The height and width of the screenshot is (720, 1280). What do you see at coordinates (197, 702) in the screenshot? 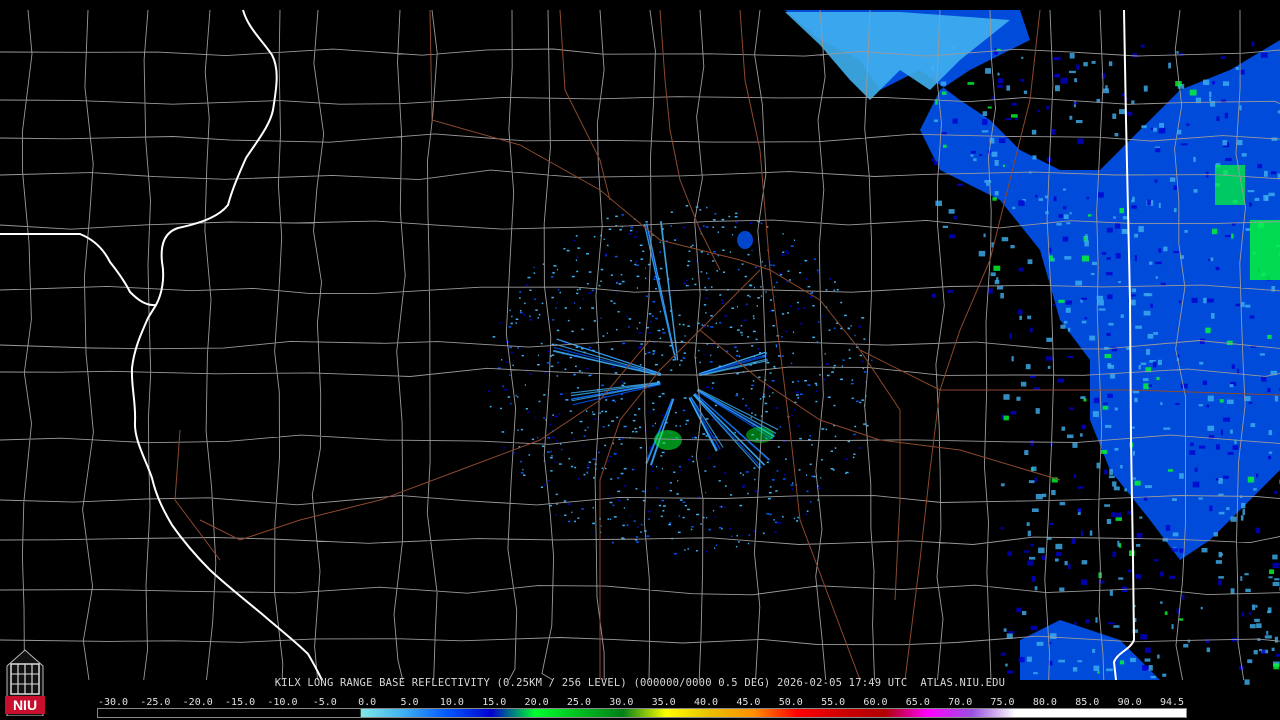
I see `scale-label: -20.0` at bounding box center [197, 702].